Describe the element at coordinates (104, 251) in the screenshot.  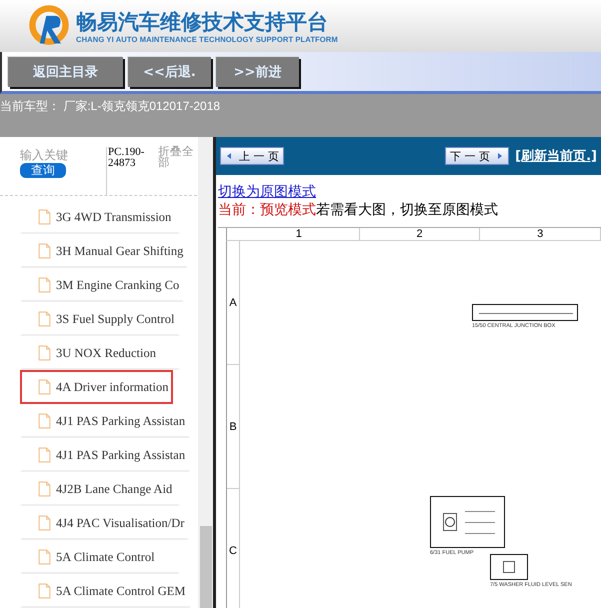
I see `tree-item: 3H Manual Gear Shifting` at that location.